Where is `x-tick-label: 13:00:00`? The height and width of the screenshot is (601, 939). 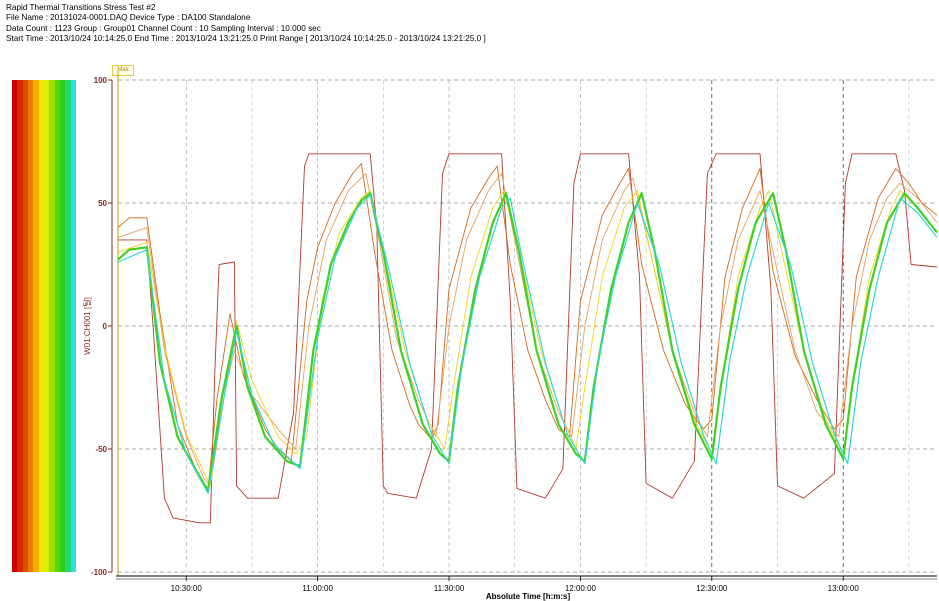
x-tick-label: 13:00:00 is located at coordinates (844, 588).